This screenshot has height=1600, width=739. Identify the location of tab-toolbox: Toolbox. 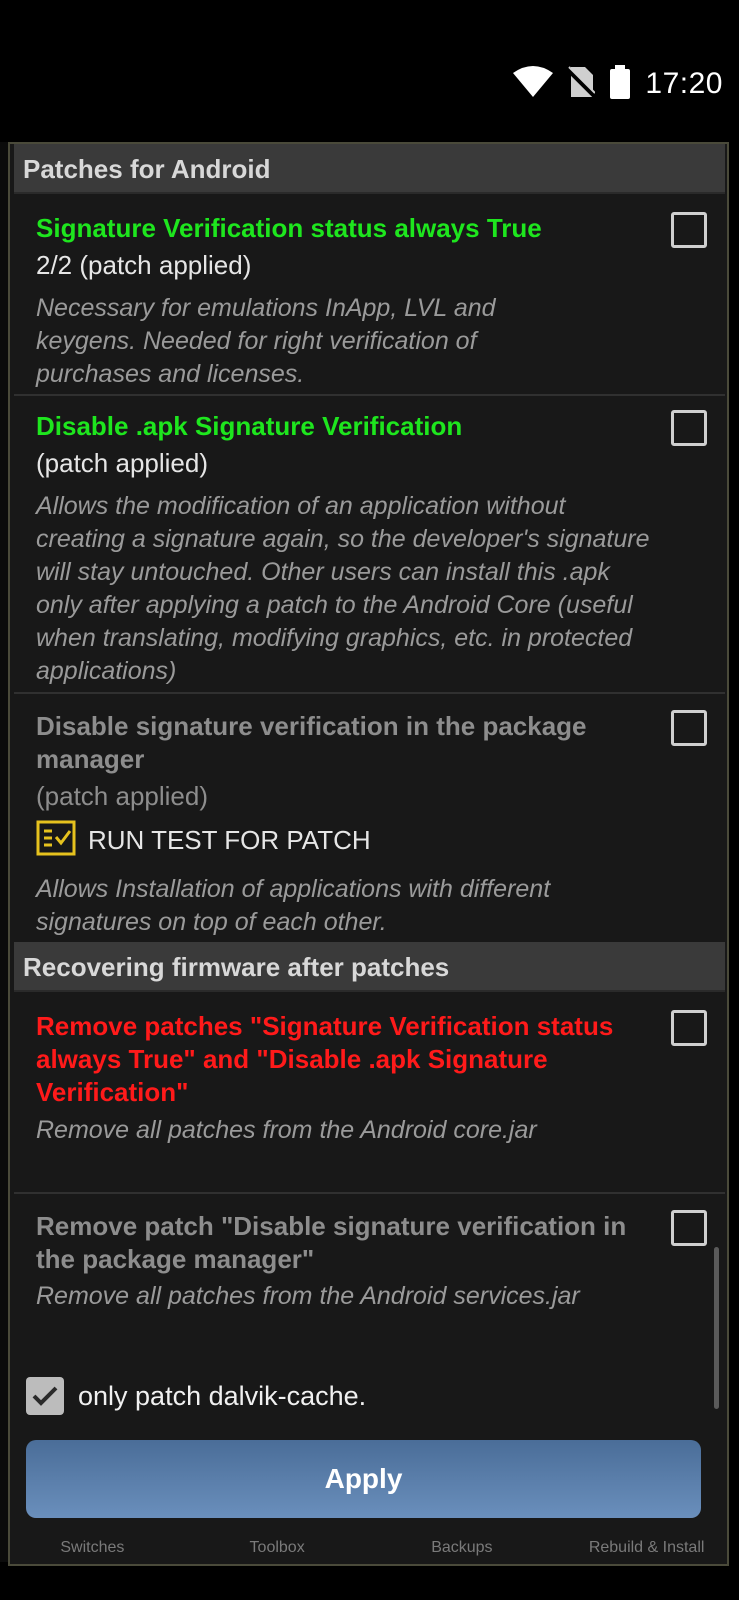
(277, 1550).